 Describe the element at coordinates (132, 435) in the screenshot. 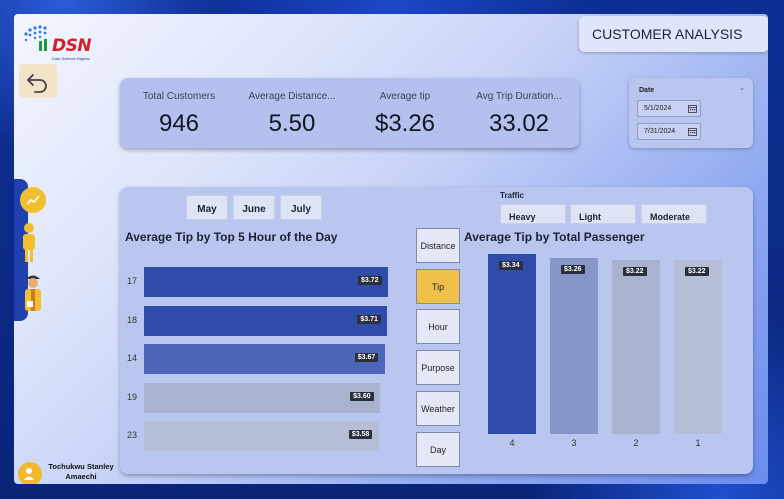

I see `hour-category-label: 23` at that location.